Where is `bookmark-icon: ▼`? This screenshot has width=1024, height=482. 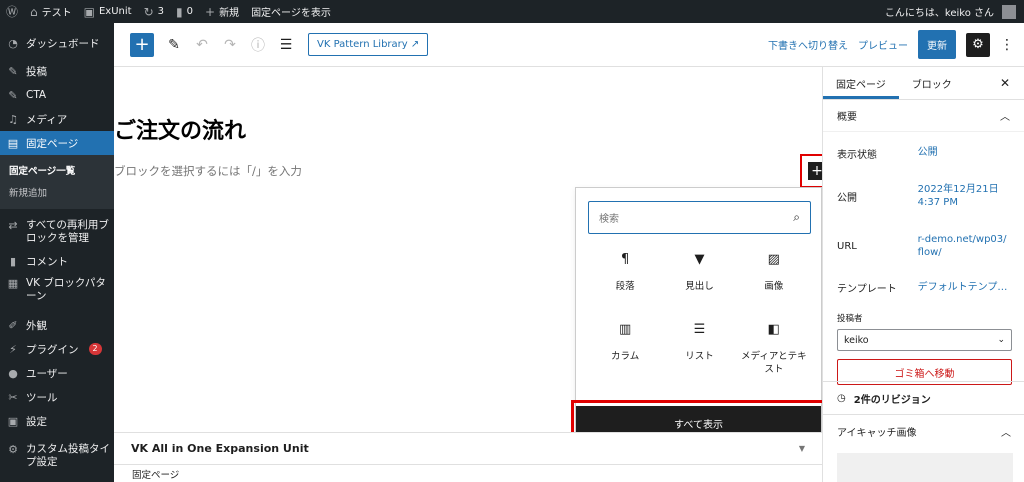
bookmark-icon: ▼ is located at coordinates (699, 259).